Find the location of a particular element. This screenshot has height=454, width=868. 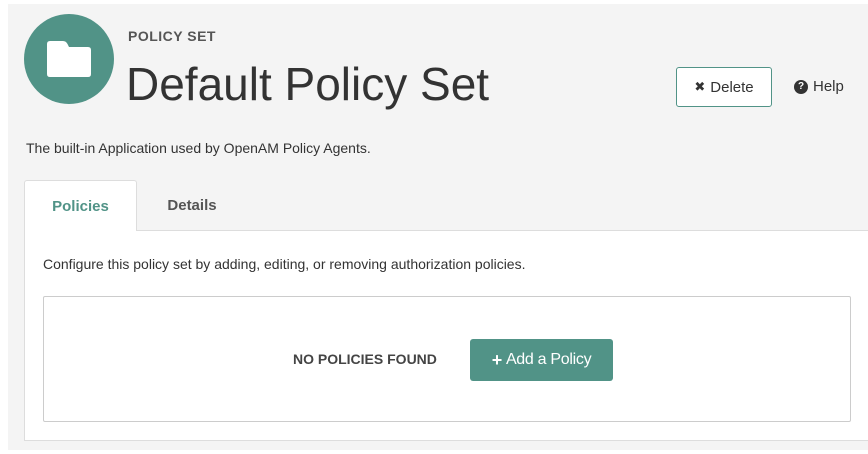

folder-icon is located at coordinates (69, 59).